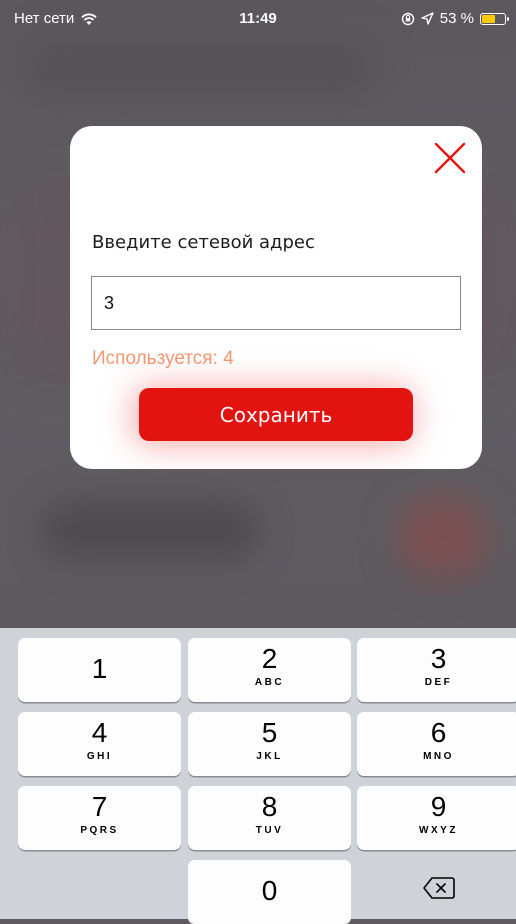 Image resolution: width=516 pixels, height=924 pixels. I want to click on key-5: 5 JKL, so click(269, 744).